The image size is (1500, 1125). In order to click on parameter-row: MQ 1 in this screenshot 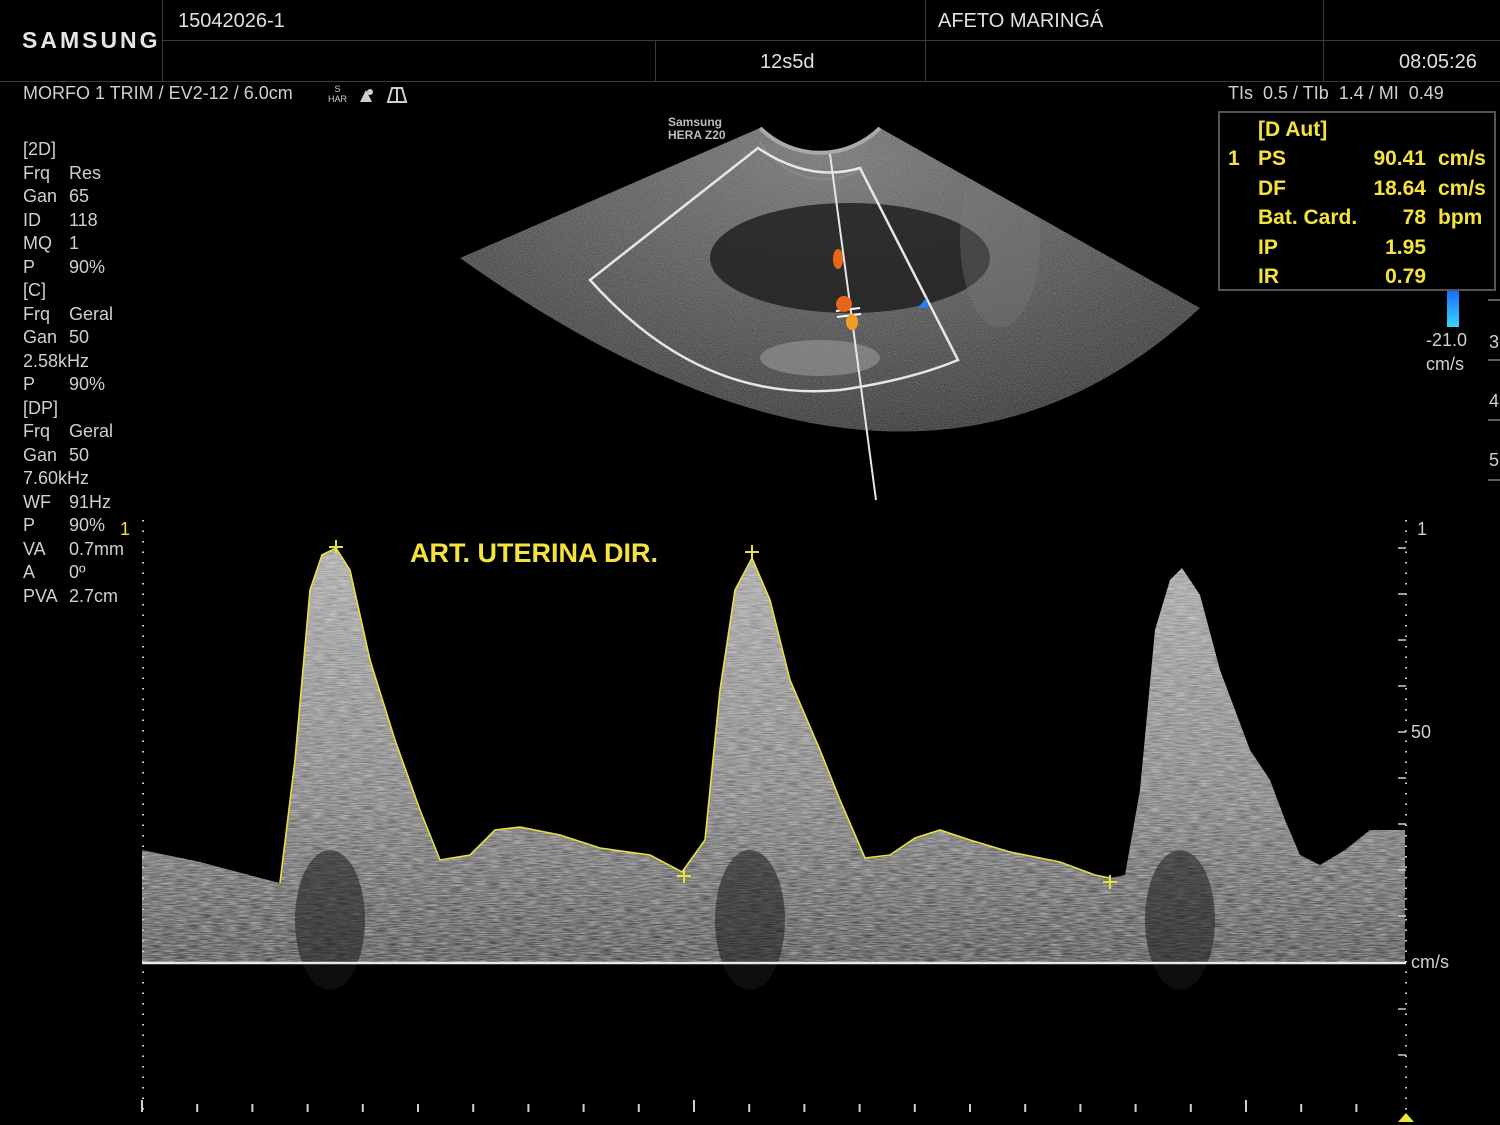, I will do `click(73, 244)`.